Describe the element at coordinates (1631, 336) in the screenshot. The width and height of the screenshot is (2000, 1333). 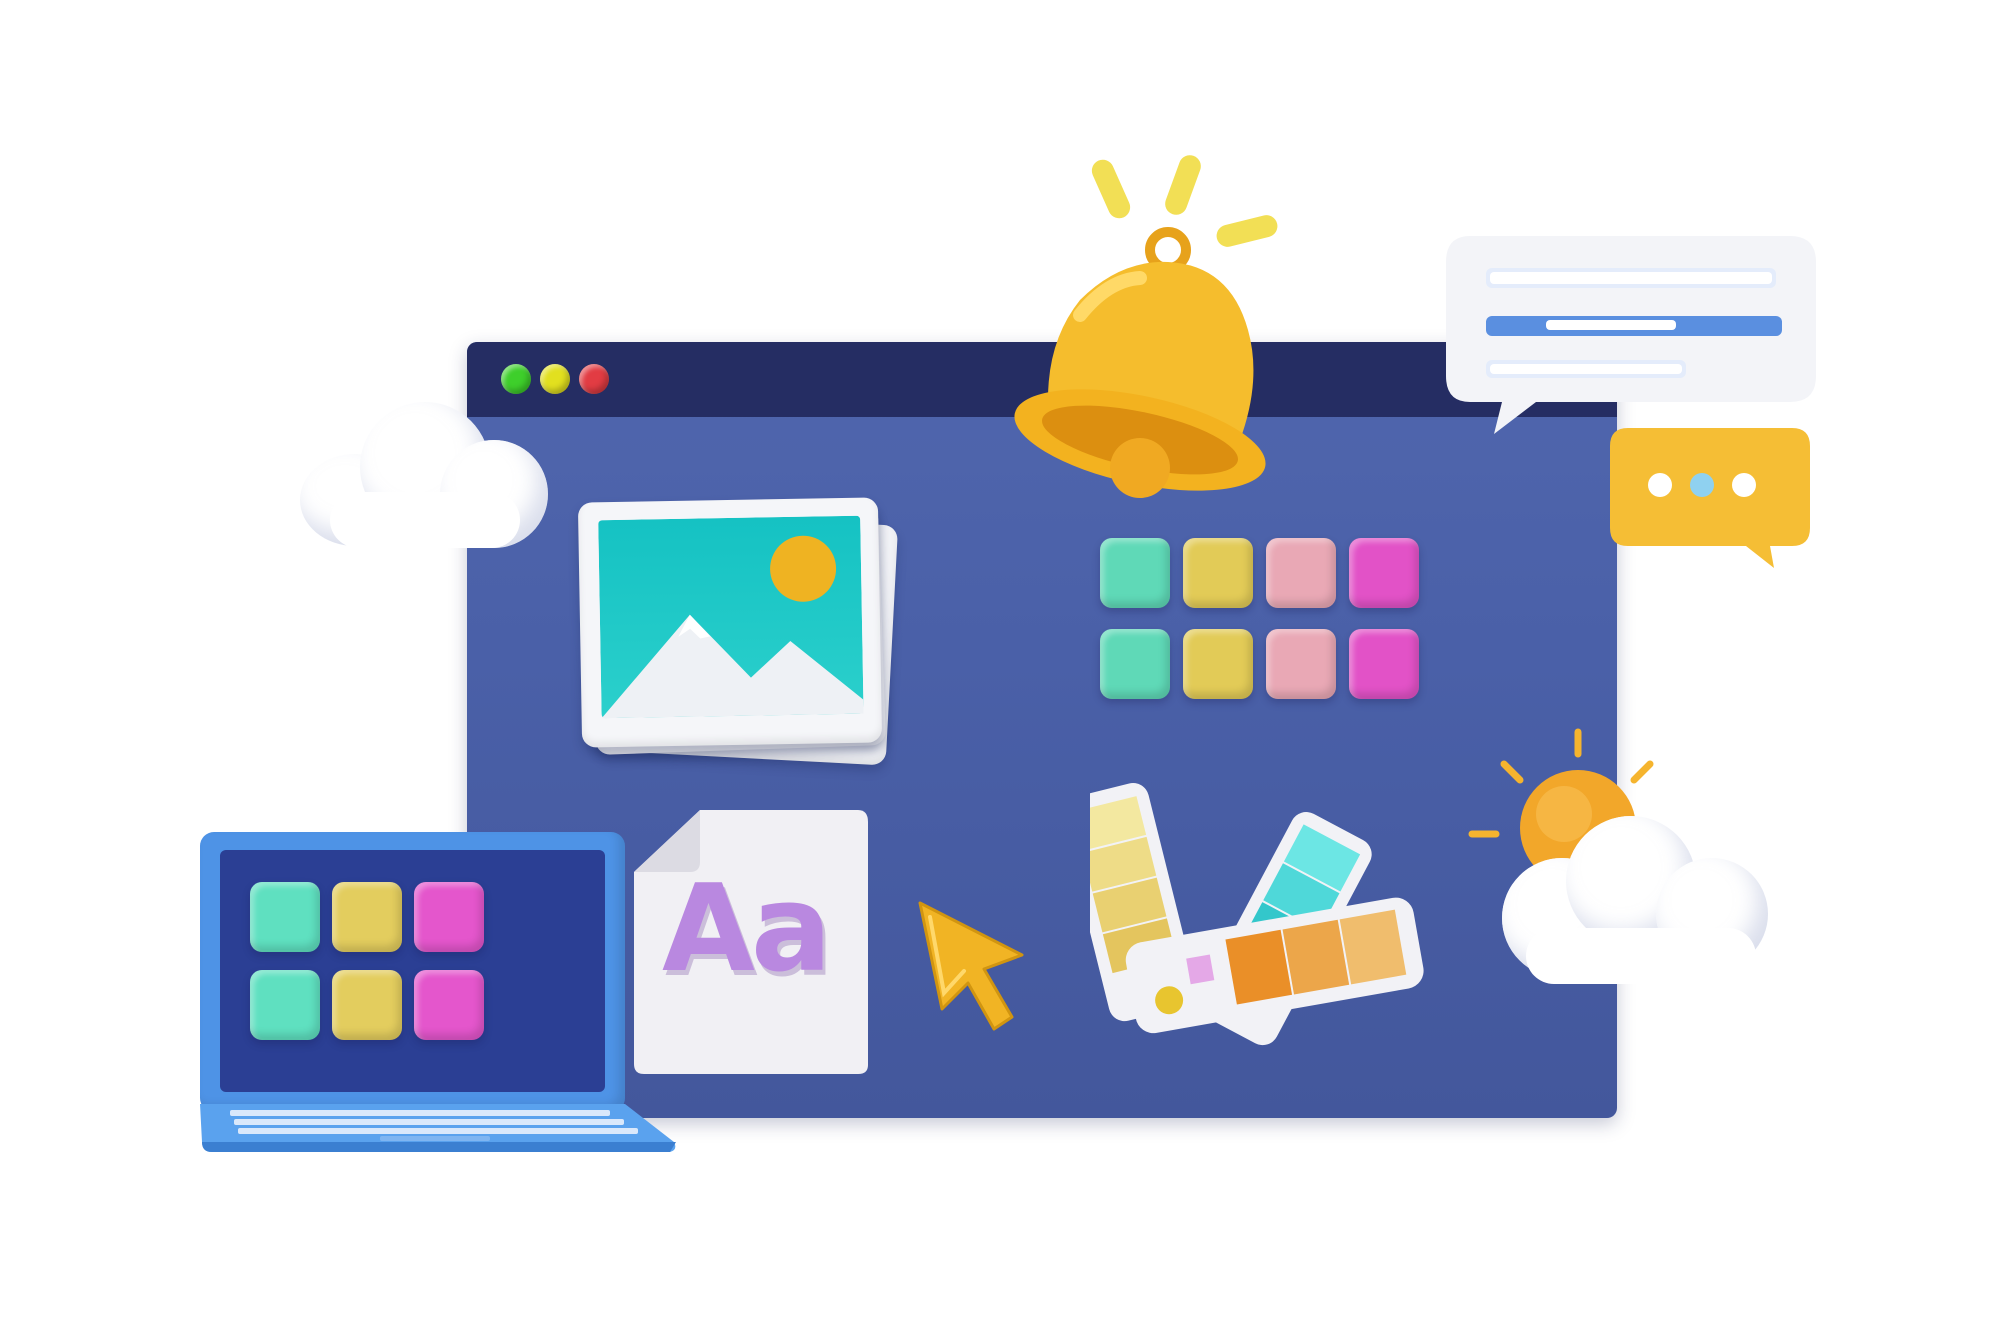
I see `chat-bubble-icon` at that location.